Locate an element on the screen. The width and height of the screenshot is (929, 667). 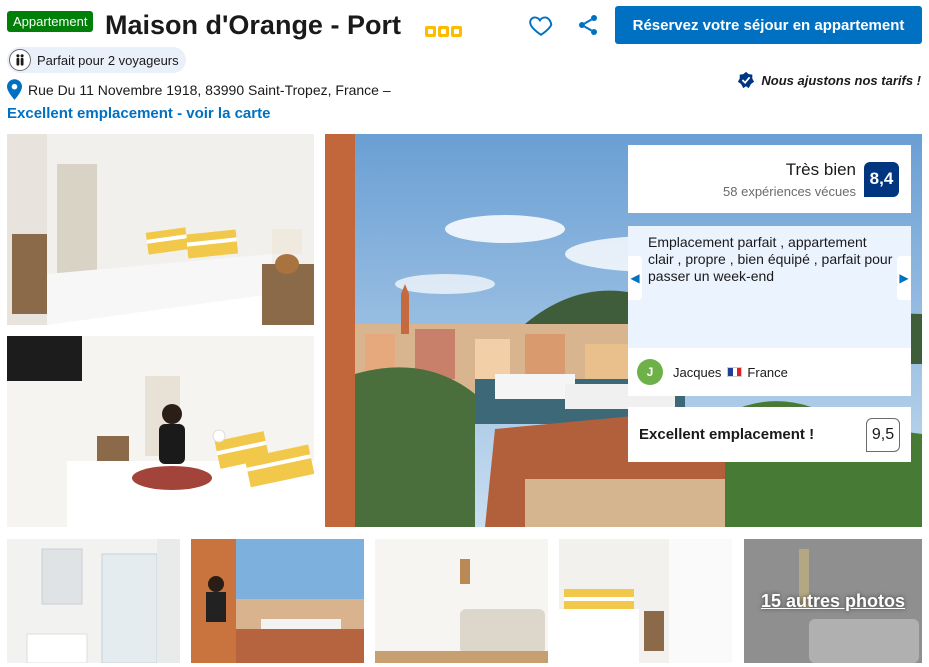
rating-score-badge: 8,4 is located at coordinates (881, 179).